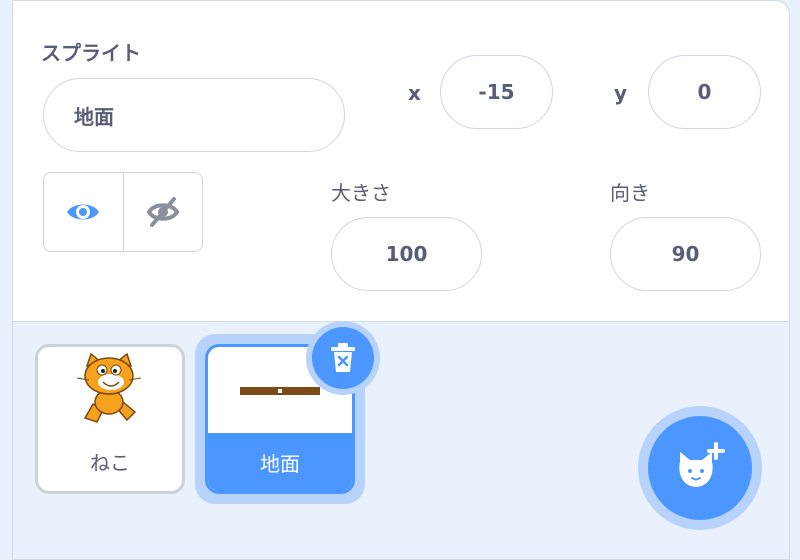  I want to click on sprite-name: 地面, so click(280, 462).